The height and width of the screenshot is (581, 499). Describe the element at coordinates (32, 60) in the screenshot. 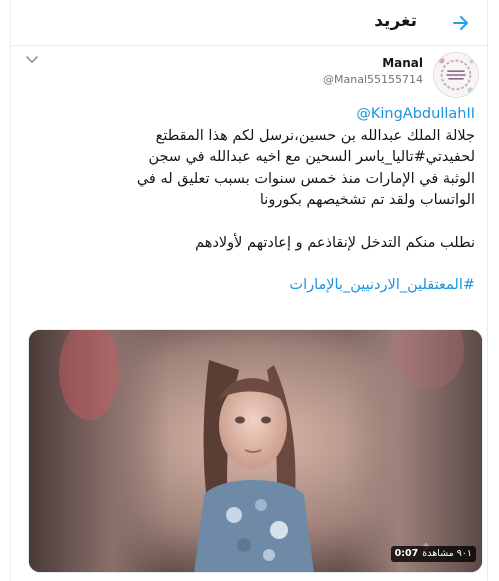

I see `chevron-down-icon` at that location.